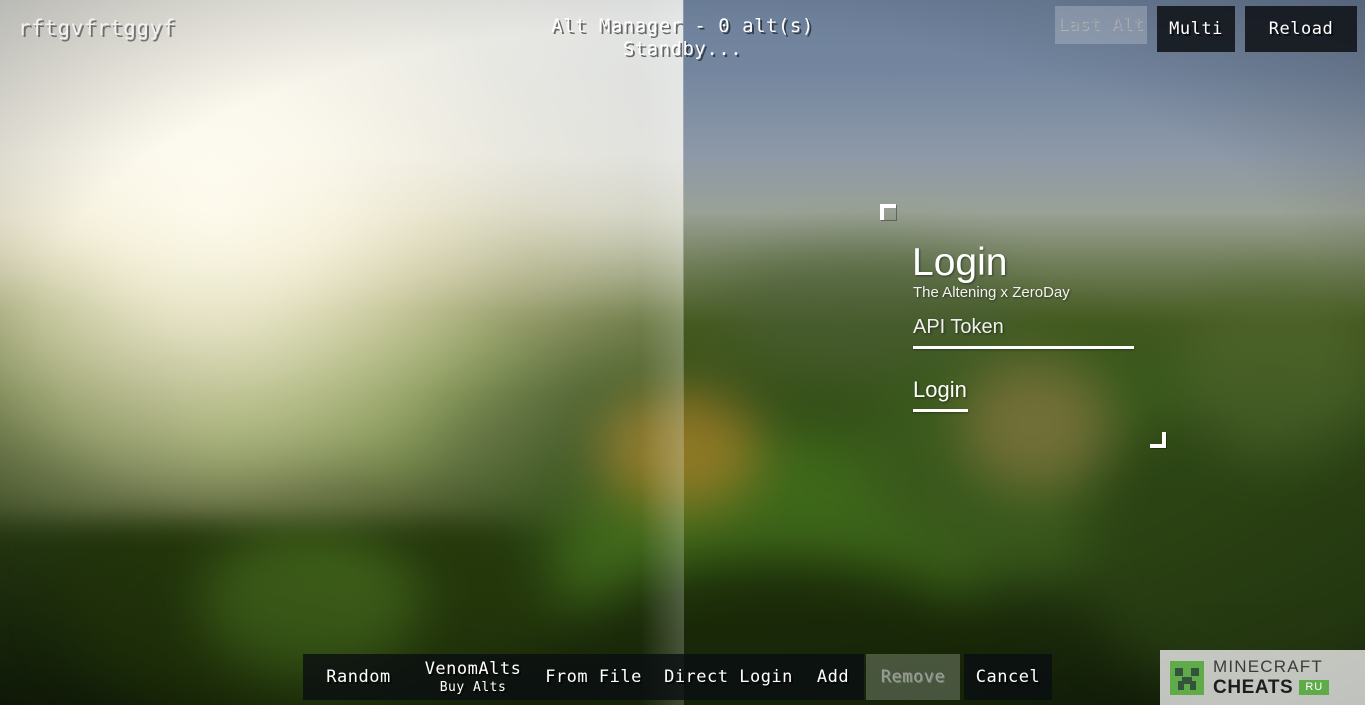 Image resolution: width=1365 pixels, height=705 pixels. I want to click on venomalts-button-label: VenomAlts, so click(473, 668).